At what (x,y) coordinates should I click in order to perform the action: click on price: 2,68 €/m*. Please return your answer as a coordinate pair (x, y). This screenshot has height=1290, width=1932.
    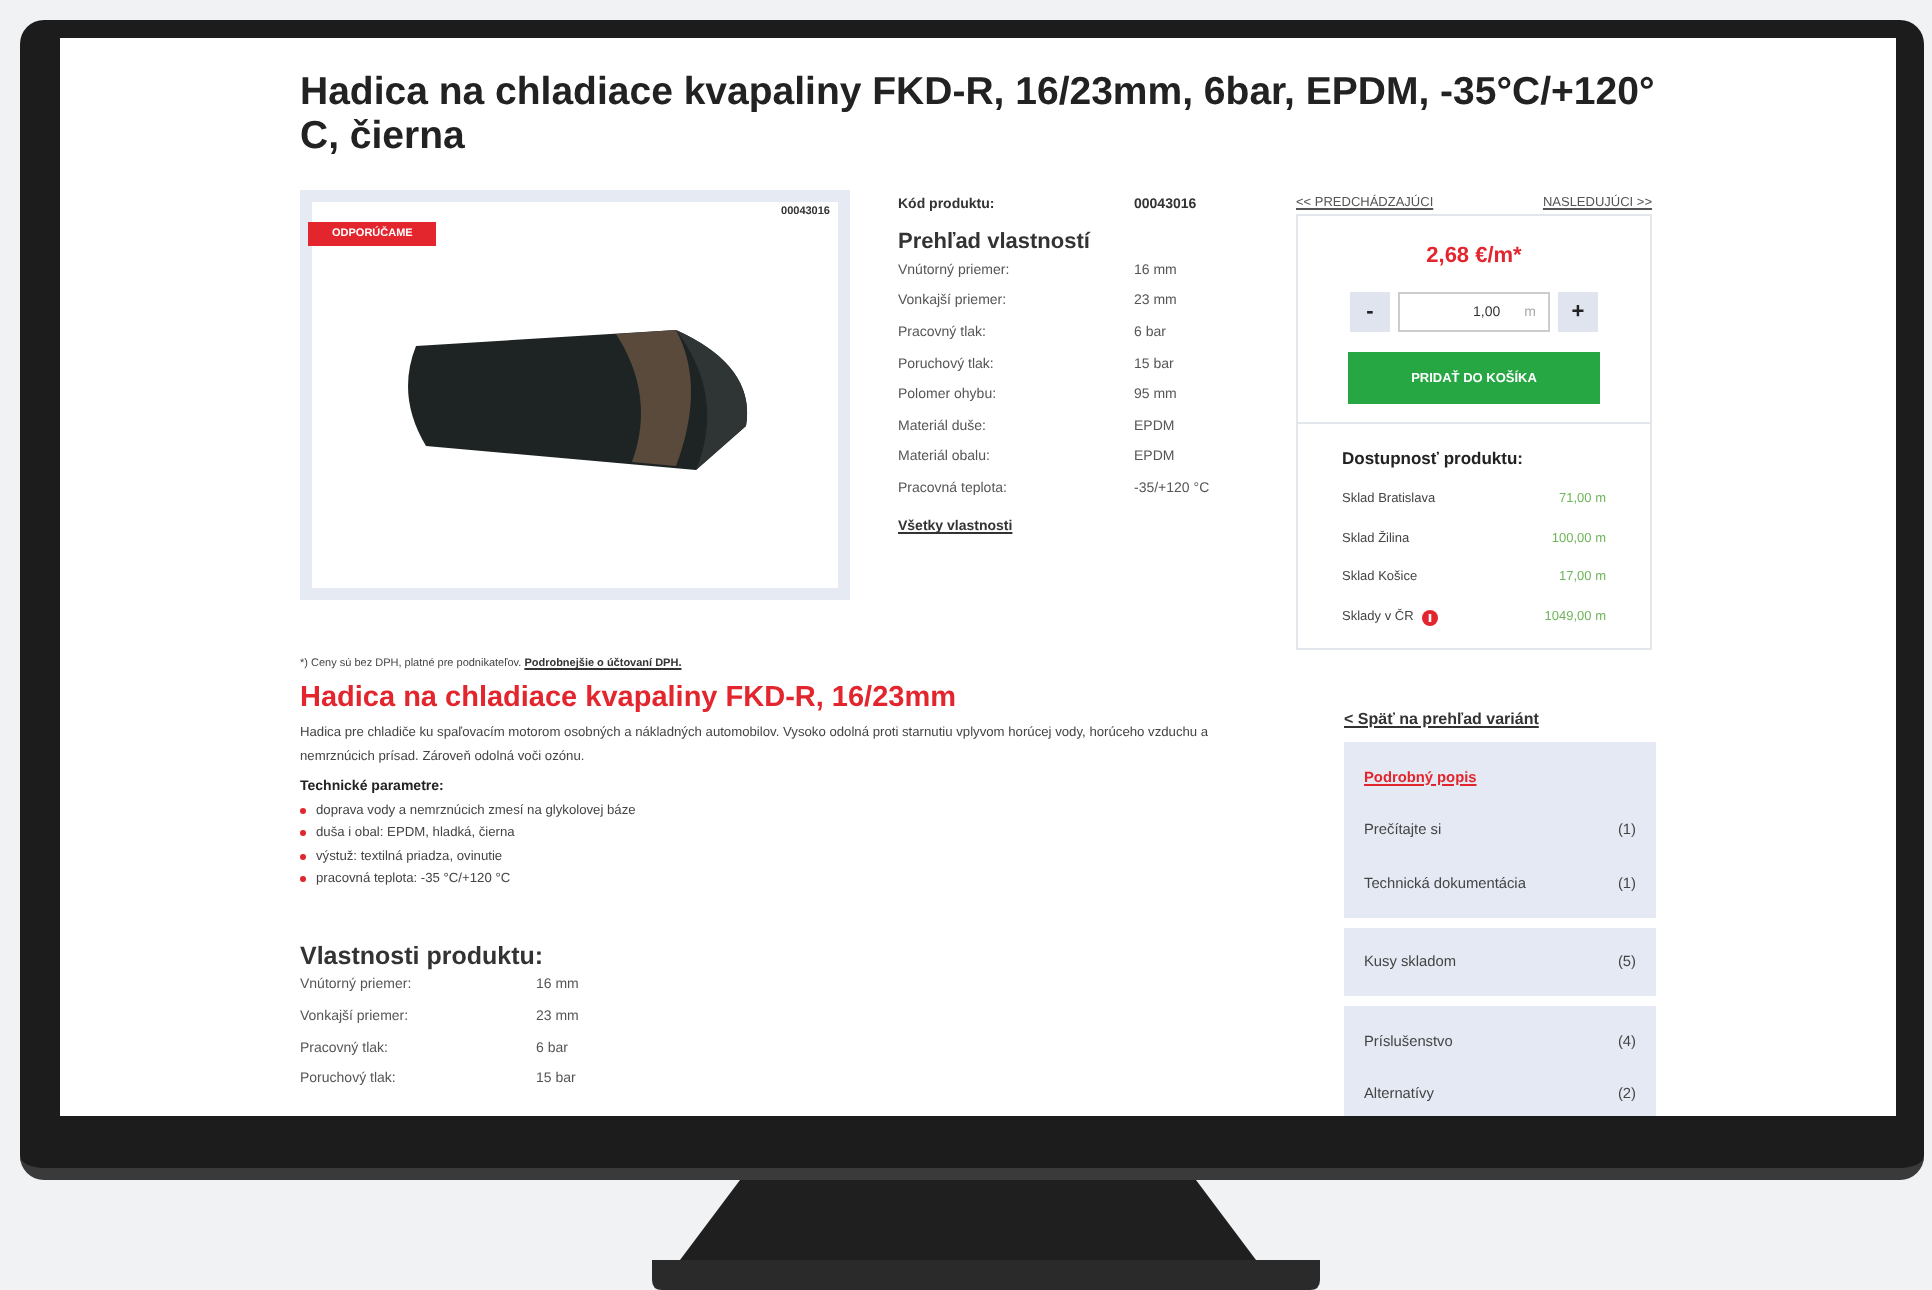
    Looking at the image, I should click on (1474, 256).